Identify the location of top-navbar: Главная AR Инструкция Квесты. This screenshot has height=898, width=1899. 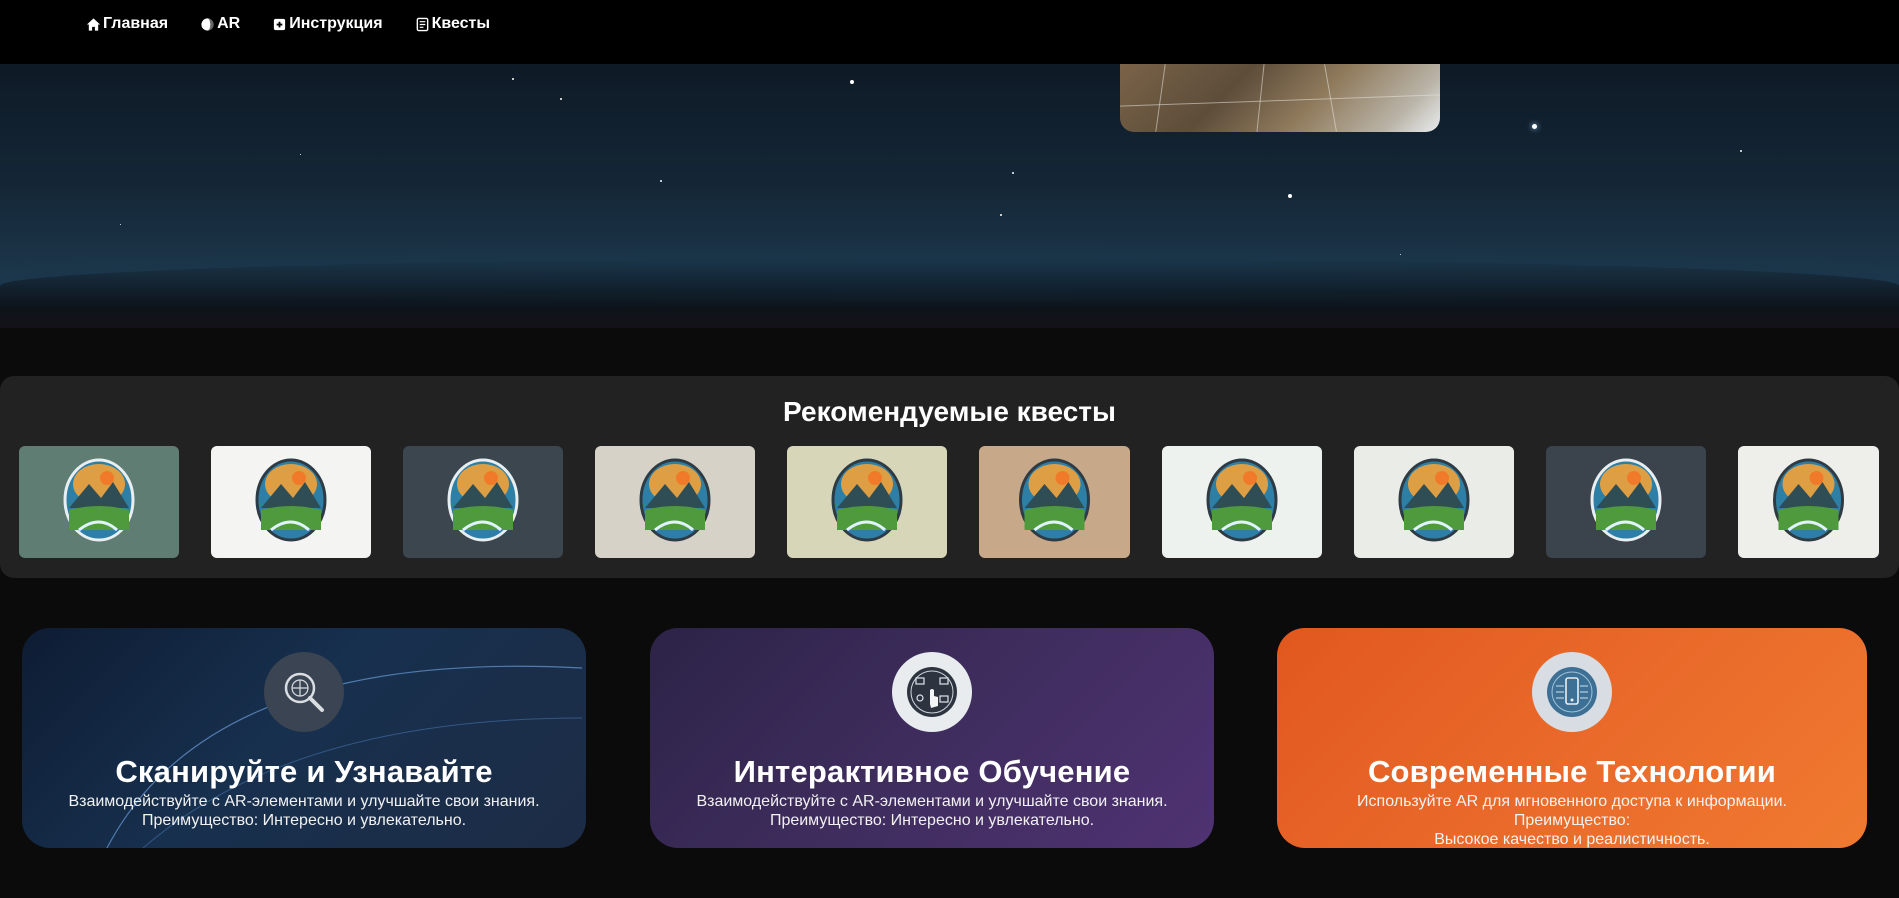
(949, 32).